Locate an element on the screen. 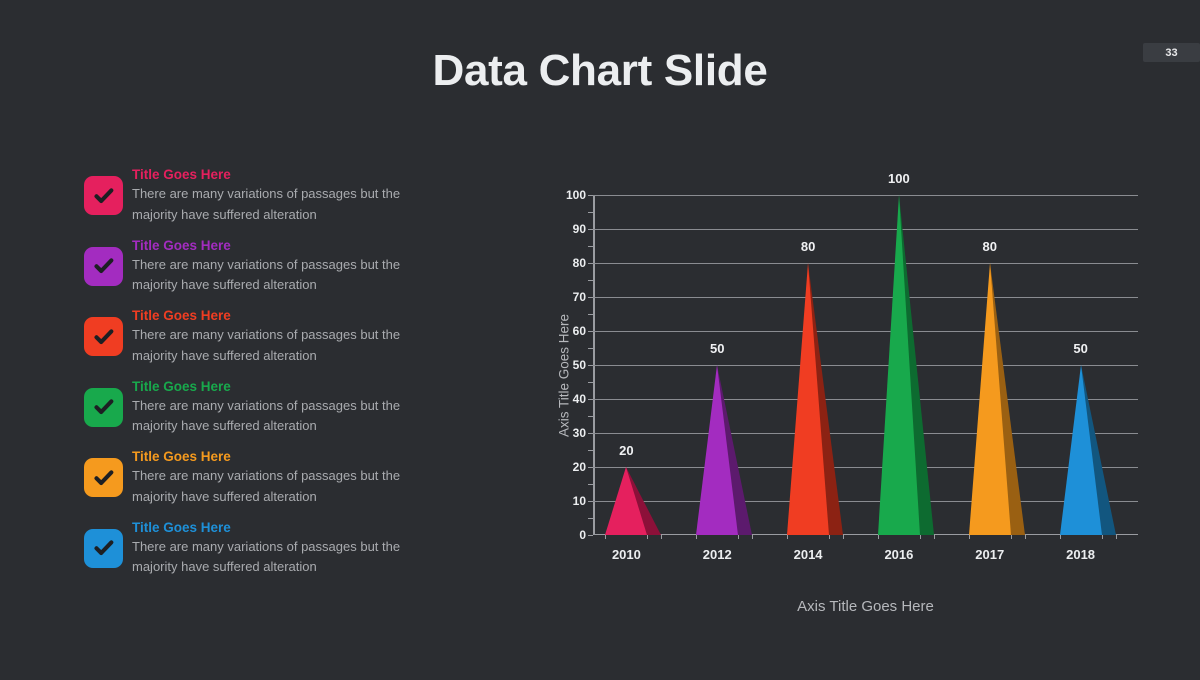 The height and width of the screenshot is (680, 1200). y-axis-tick-label: 60 is located at coordinates (579, 331).